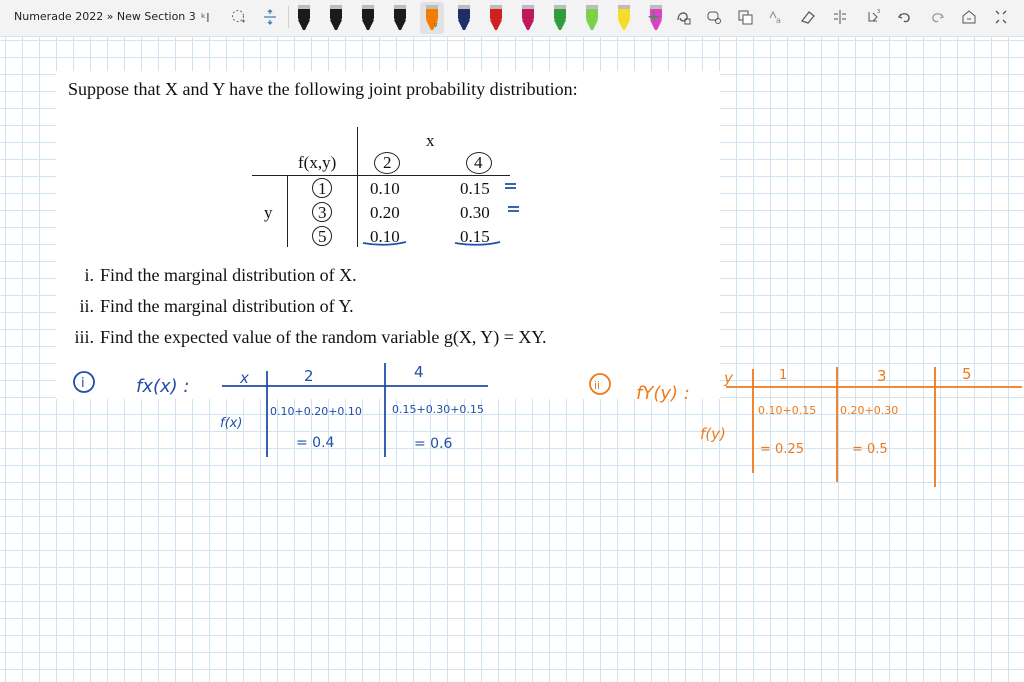 The height and width of the screenshot is (682, 1024). Describe the element at coordinates (288, 17) in the screenshot. I see `toolbar-separator` at that location.